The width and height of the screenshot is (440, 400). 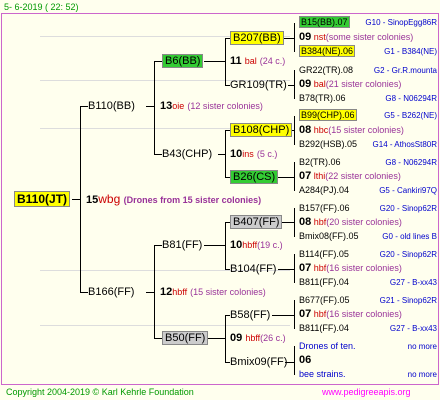 I want to click on gen4-top-right: G5 - B262(NE), so click(x=410, y=115).